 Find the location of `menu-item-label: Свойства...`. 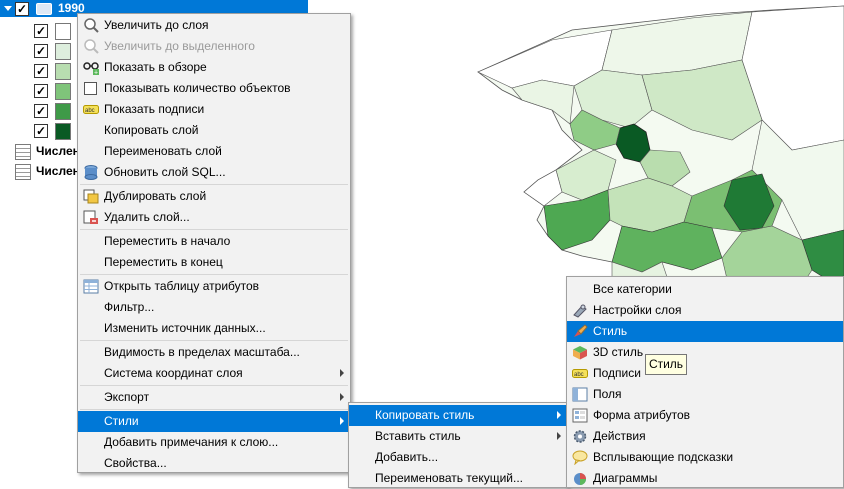

menu-item-label: Свойства... is located at coordinates (135, 463).